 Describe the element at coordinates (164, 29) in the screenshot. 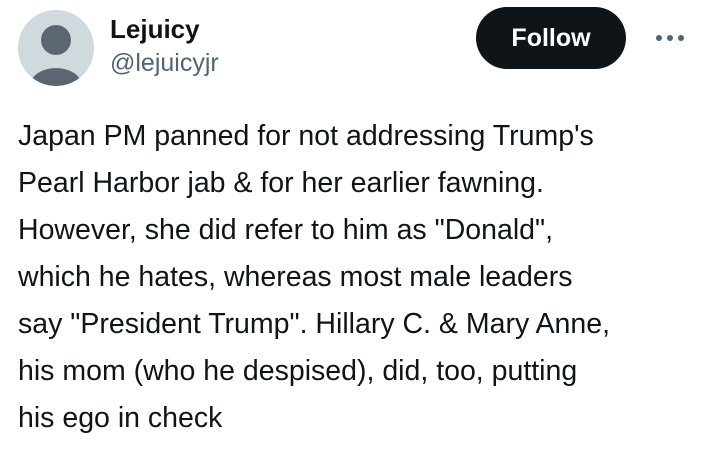

I see `author-display-name: Lejuicy` at that location.